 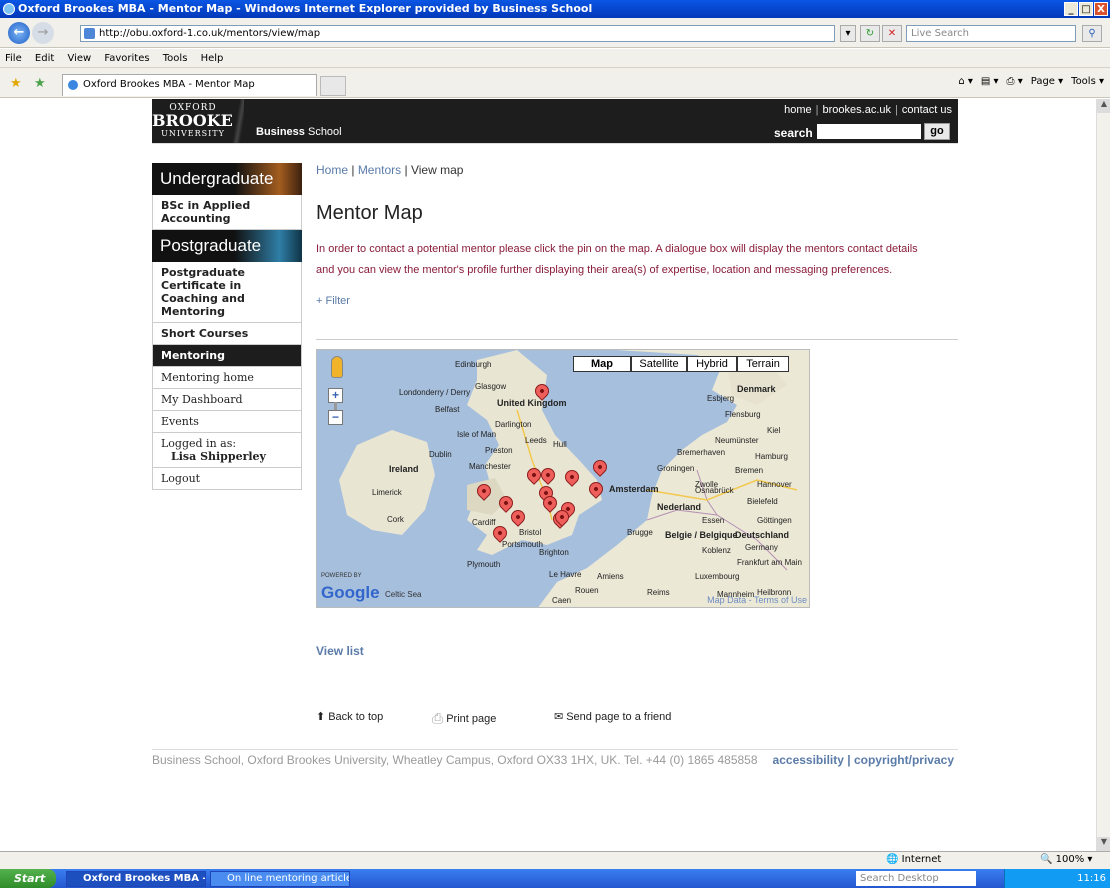 What do you see at coordinates (869, 131) in the screenshot?
I see `site-search-input` at bounding box center [869, 131].